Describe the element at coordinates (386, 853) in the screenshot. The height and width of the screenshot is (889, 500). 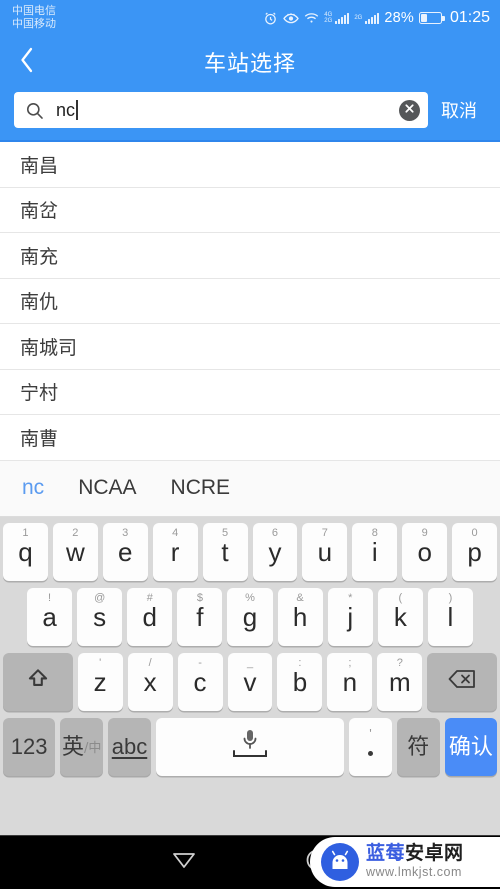
I see `watermark-title-part-1: 蓝莓` at that location.